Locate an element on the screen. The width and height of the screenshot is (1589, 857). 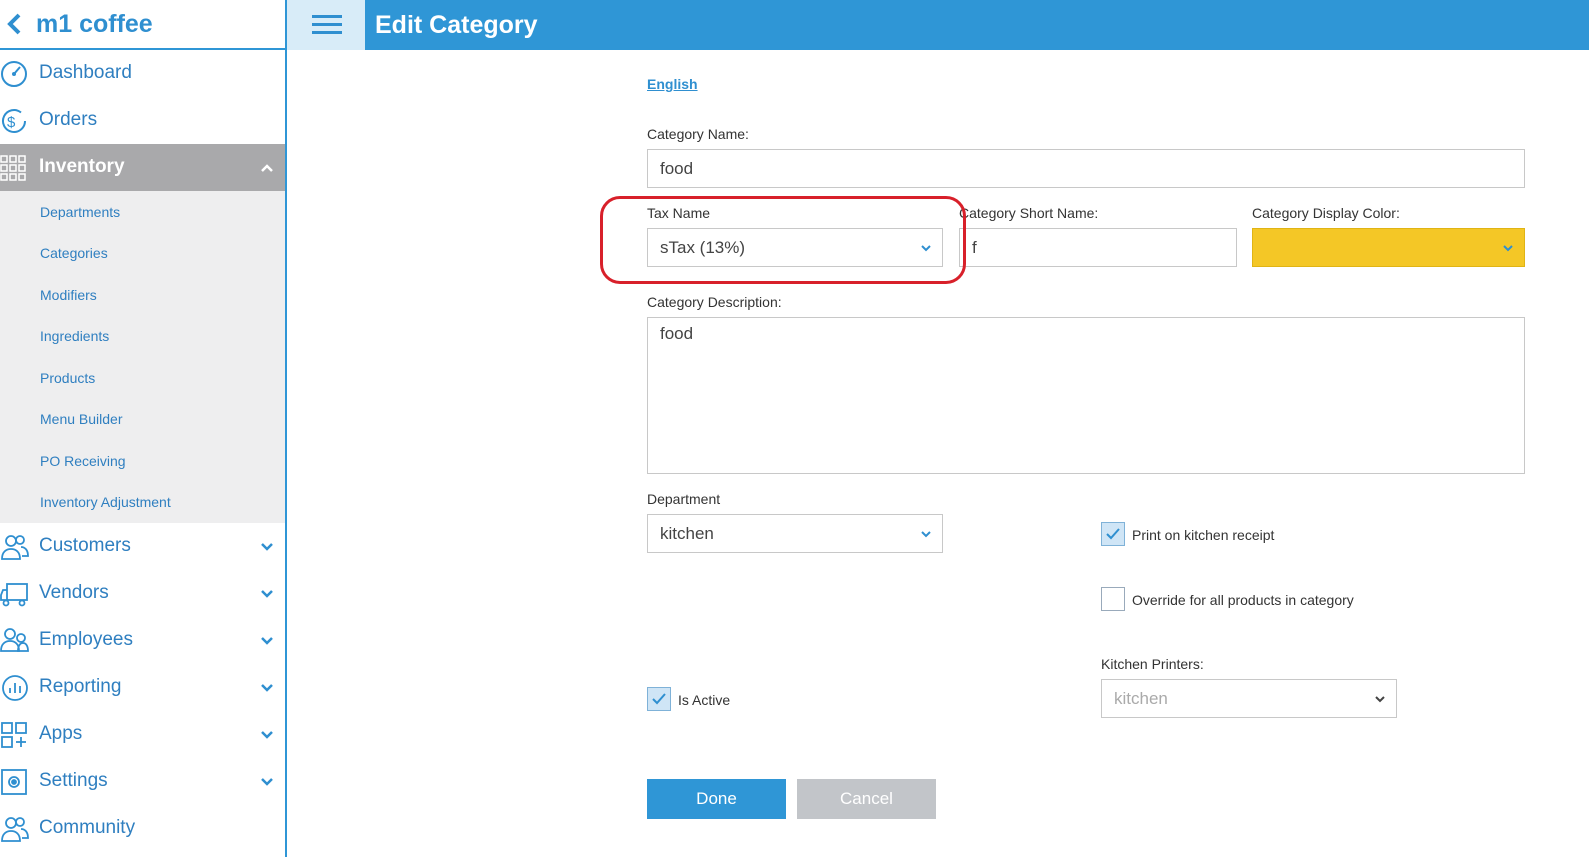
submenu-item-categories: Categories is located at coordinates (142, 254).